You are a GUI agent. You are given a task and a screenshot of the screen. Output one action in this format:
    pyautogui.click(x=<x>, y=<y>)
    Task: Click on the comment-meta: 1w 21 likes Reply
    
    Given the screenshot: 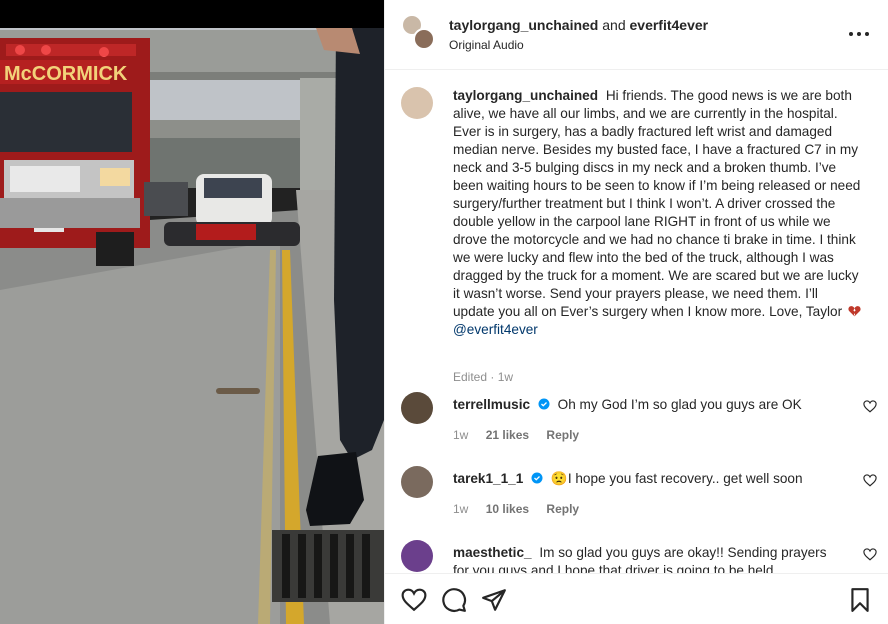 What is the action you would take?
    pyautogui.click(x=523, y=435)
    